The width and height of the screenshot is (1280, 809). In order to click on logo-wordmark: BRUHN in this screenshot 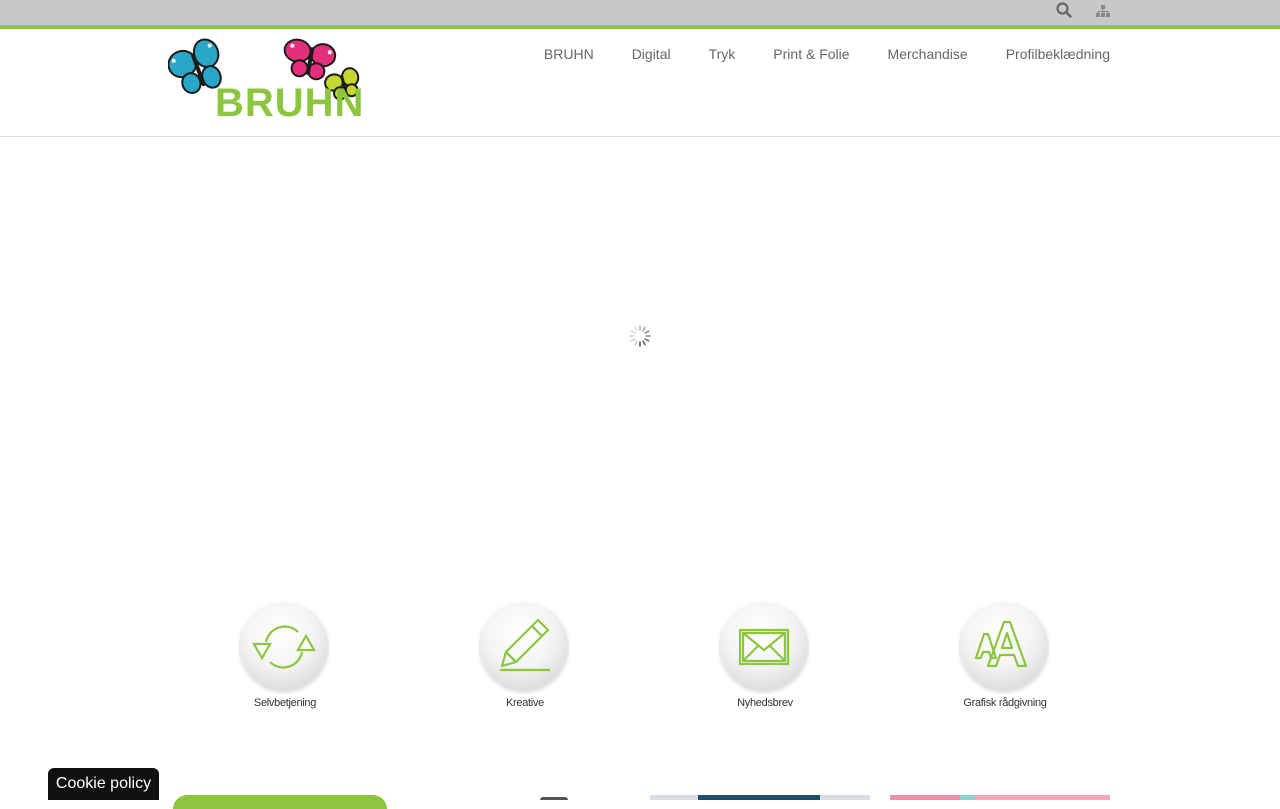, I will do `click(290, 103)`.